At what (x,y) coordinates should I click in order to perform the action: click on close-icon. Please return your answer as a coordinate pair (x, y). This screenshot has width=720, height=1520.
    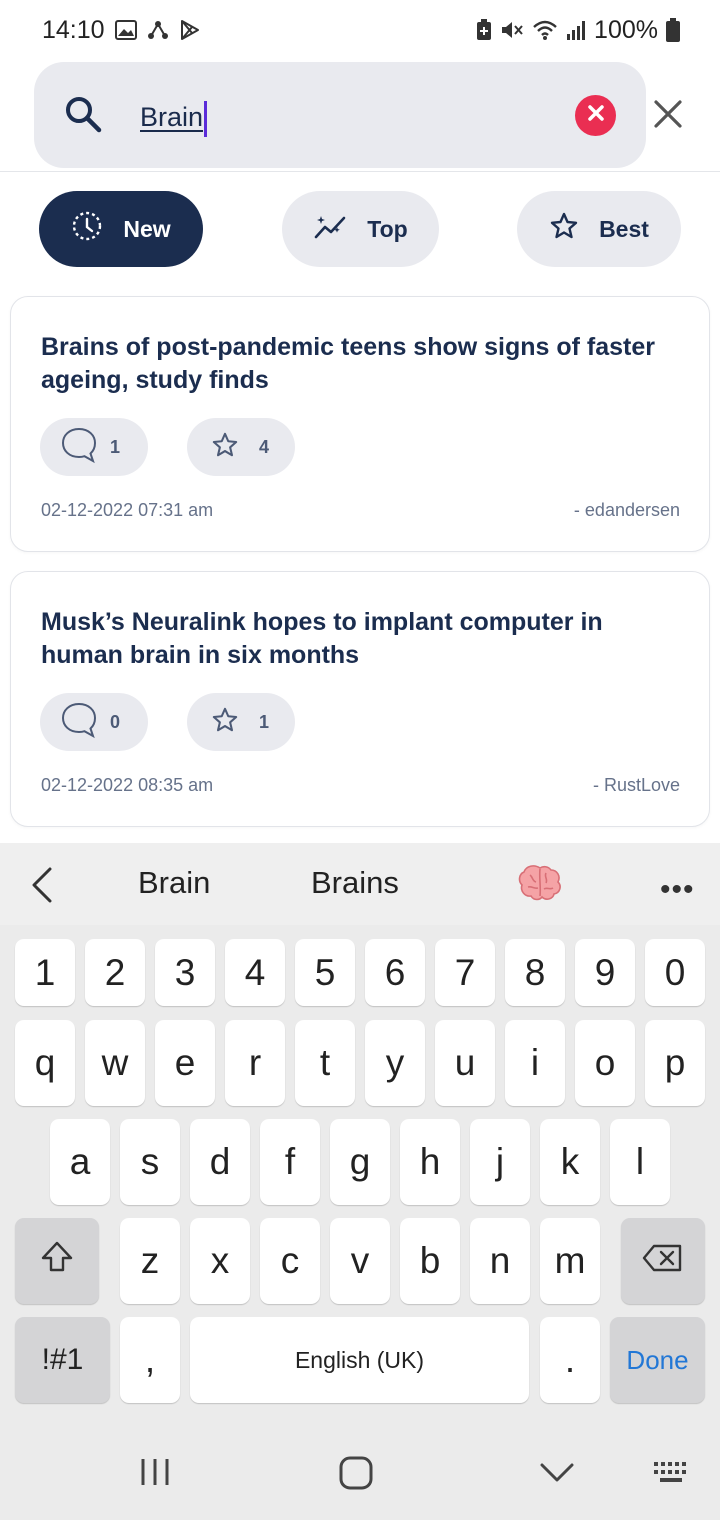
    Looking at the image, I should click on (668, 117).